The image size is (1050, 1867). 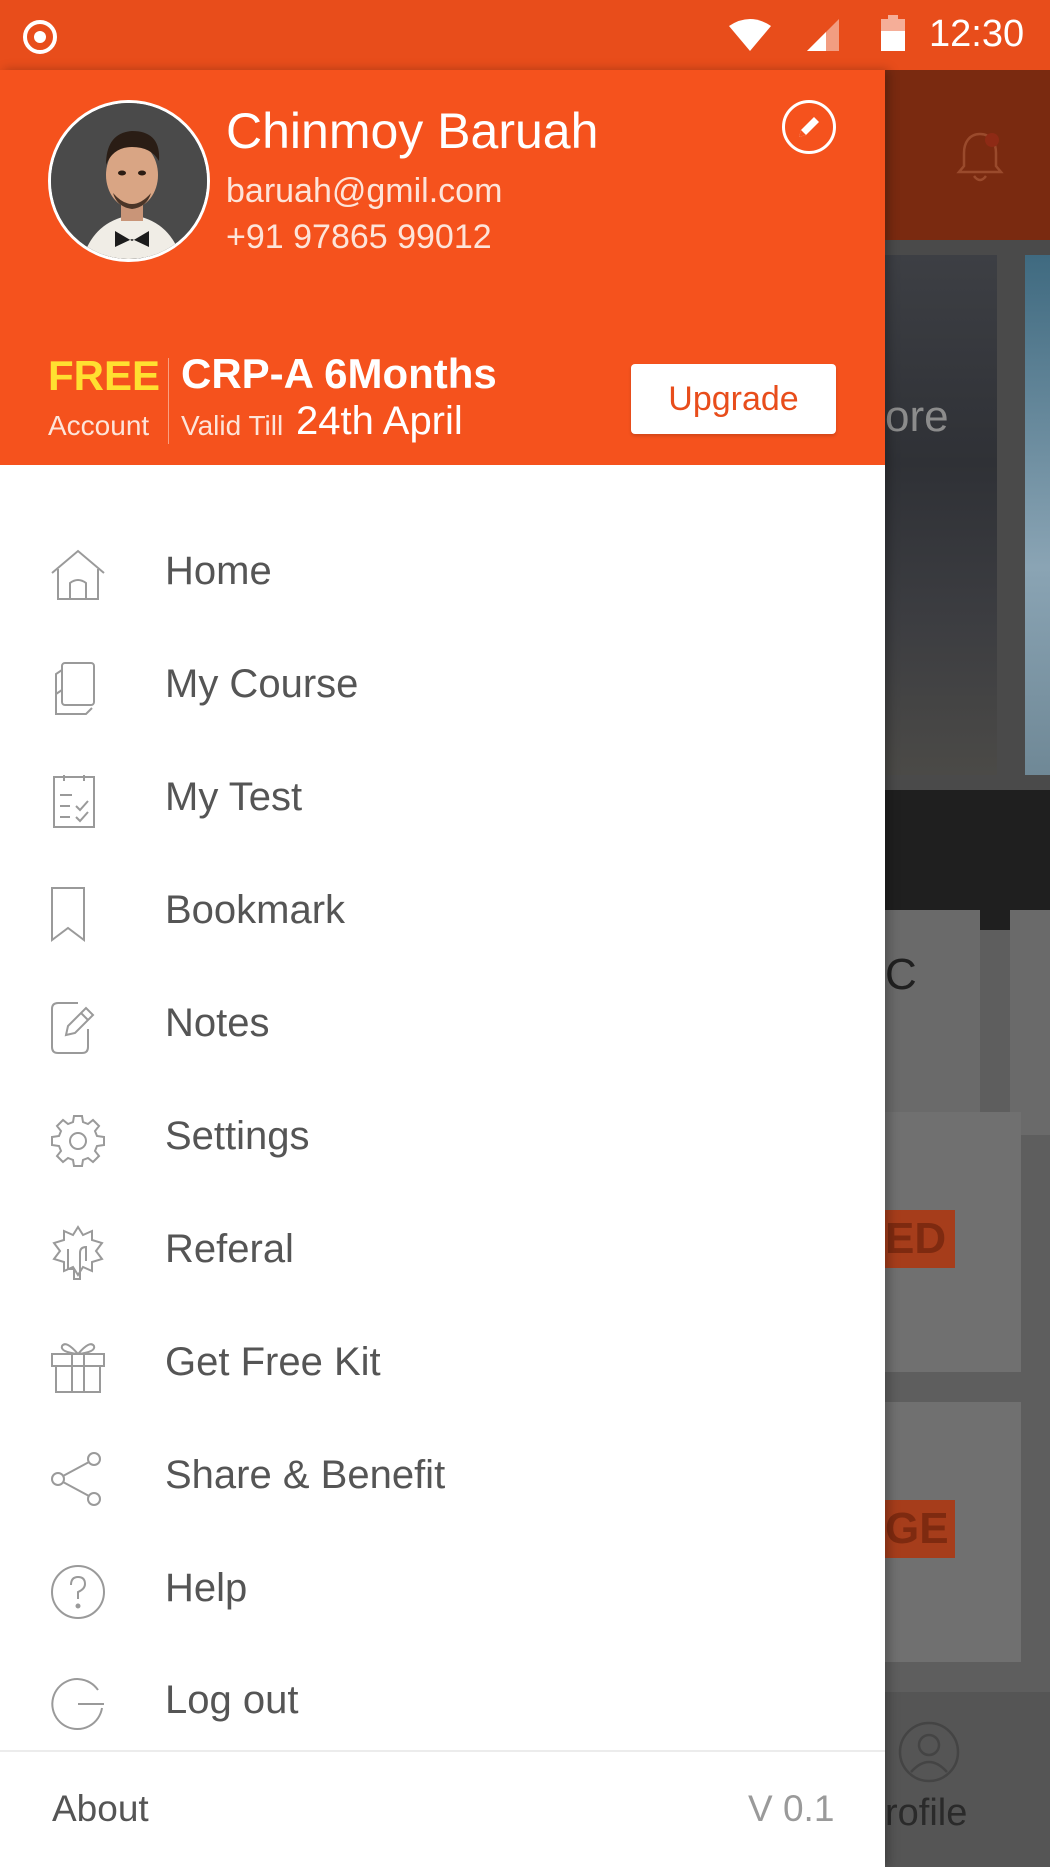 What do you see at coordinates (78, 1252) in the screenshot?
I see `referral-badge-icon` at bounding box center [78, 1252].